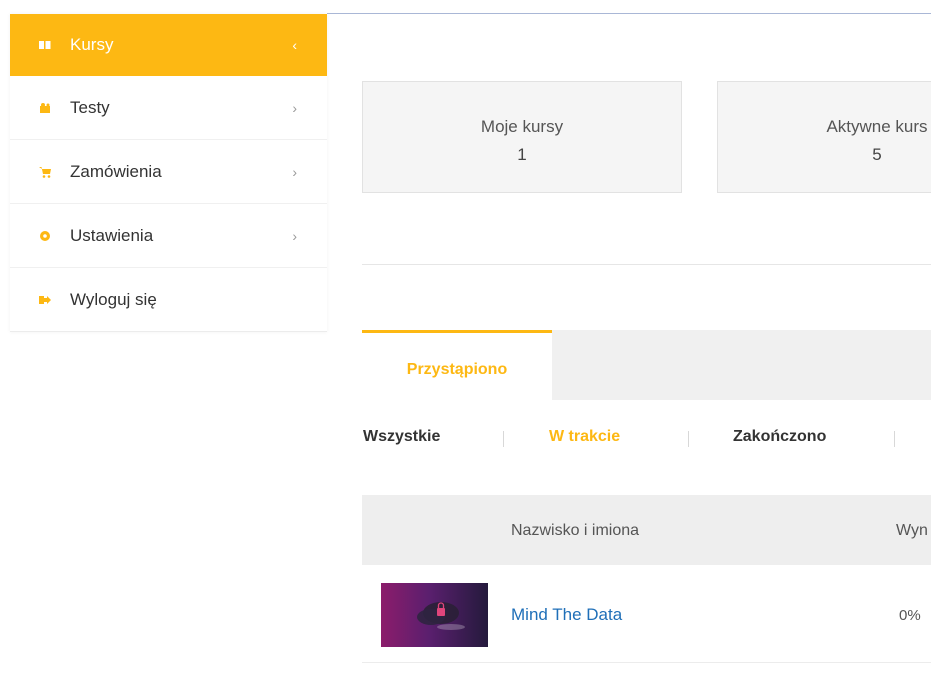 The width and height of the screenshot is (931, 680). Describe the element at coordinates (629, 13) in the screenshot. I see `top-border` at that location.